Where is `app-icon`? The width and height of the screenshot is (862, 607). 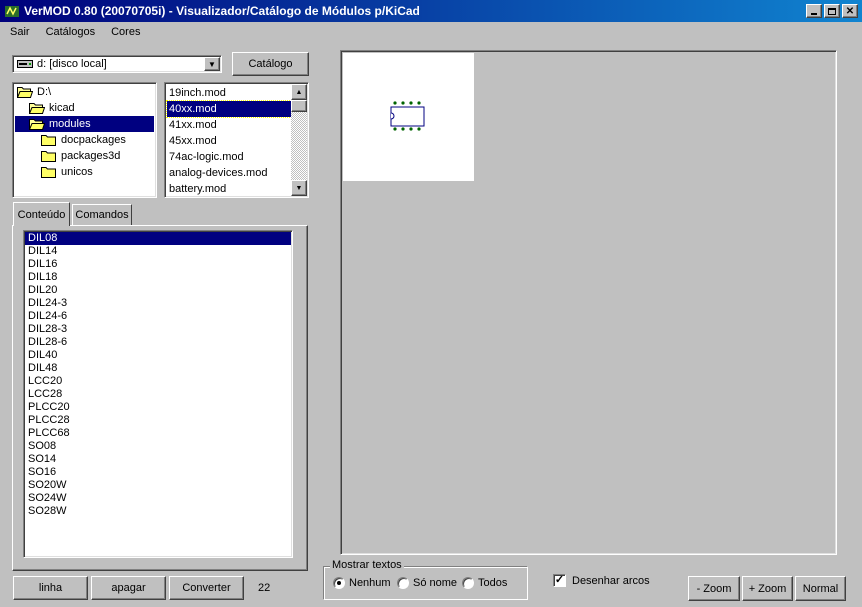
app-icon is located at coordinates (12, 11).